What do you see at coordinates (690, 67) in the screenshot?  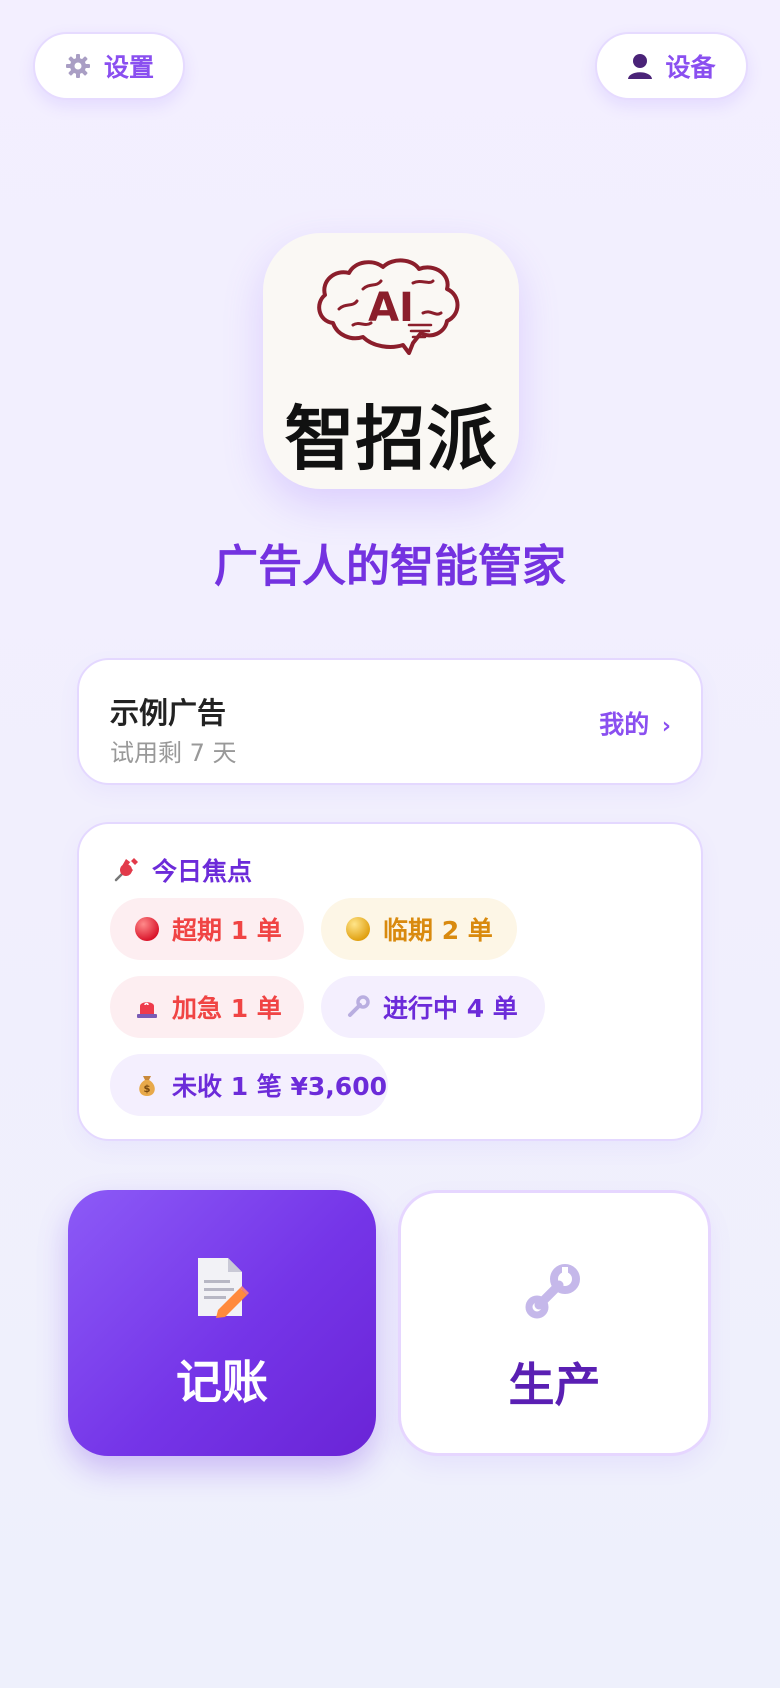 I see `device-label: 设备` at bounding box center [690, 67].